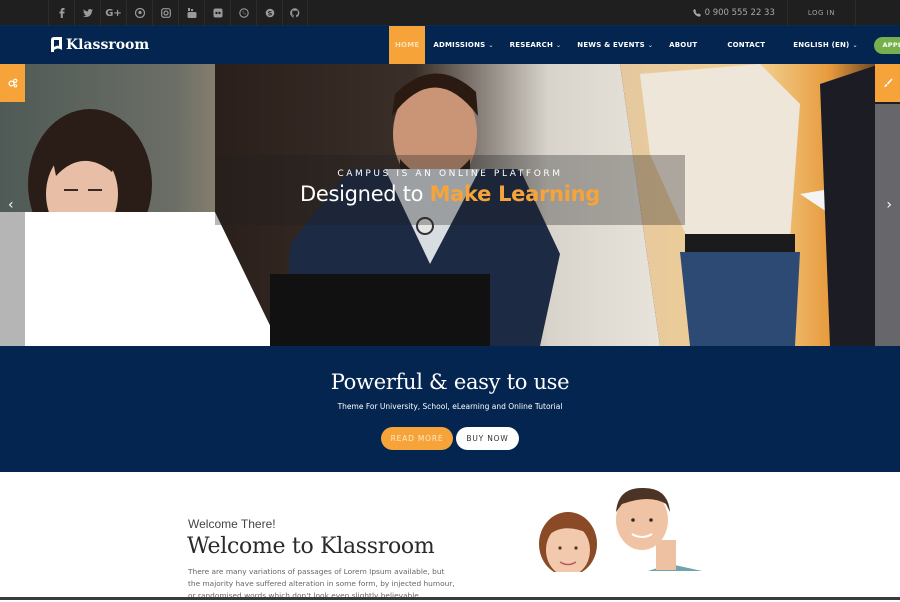 The image size is (900, 602). Describe the element at coordinates (450, 382) in the screenshot. I see `promo-title: Powerful & easy to use` at that location.